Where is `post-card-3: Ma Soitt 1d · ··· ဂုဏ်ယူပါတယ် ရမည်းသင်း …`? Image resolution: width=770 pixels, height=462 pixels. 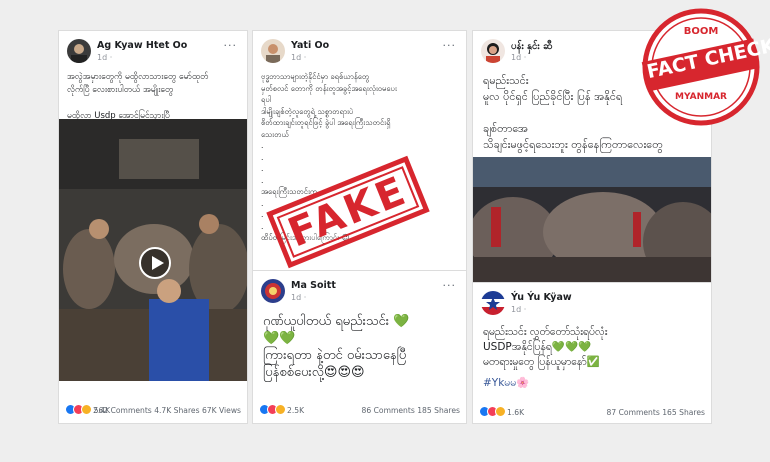 post-card-3: Ma Soitt 1d · ··· ဂုဏ်ယူပါတယ် ရမည်းသင်း … is located at coordinates (359, 347).